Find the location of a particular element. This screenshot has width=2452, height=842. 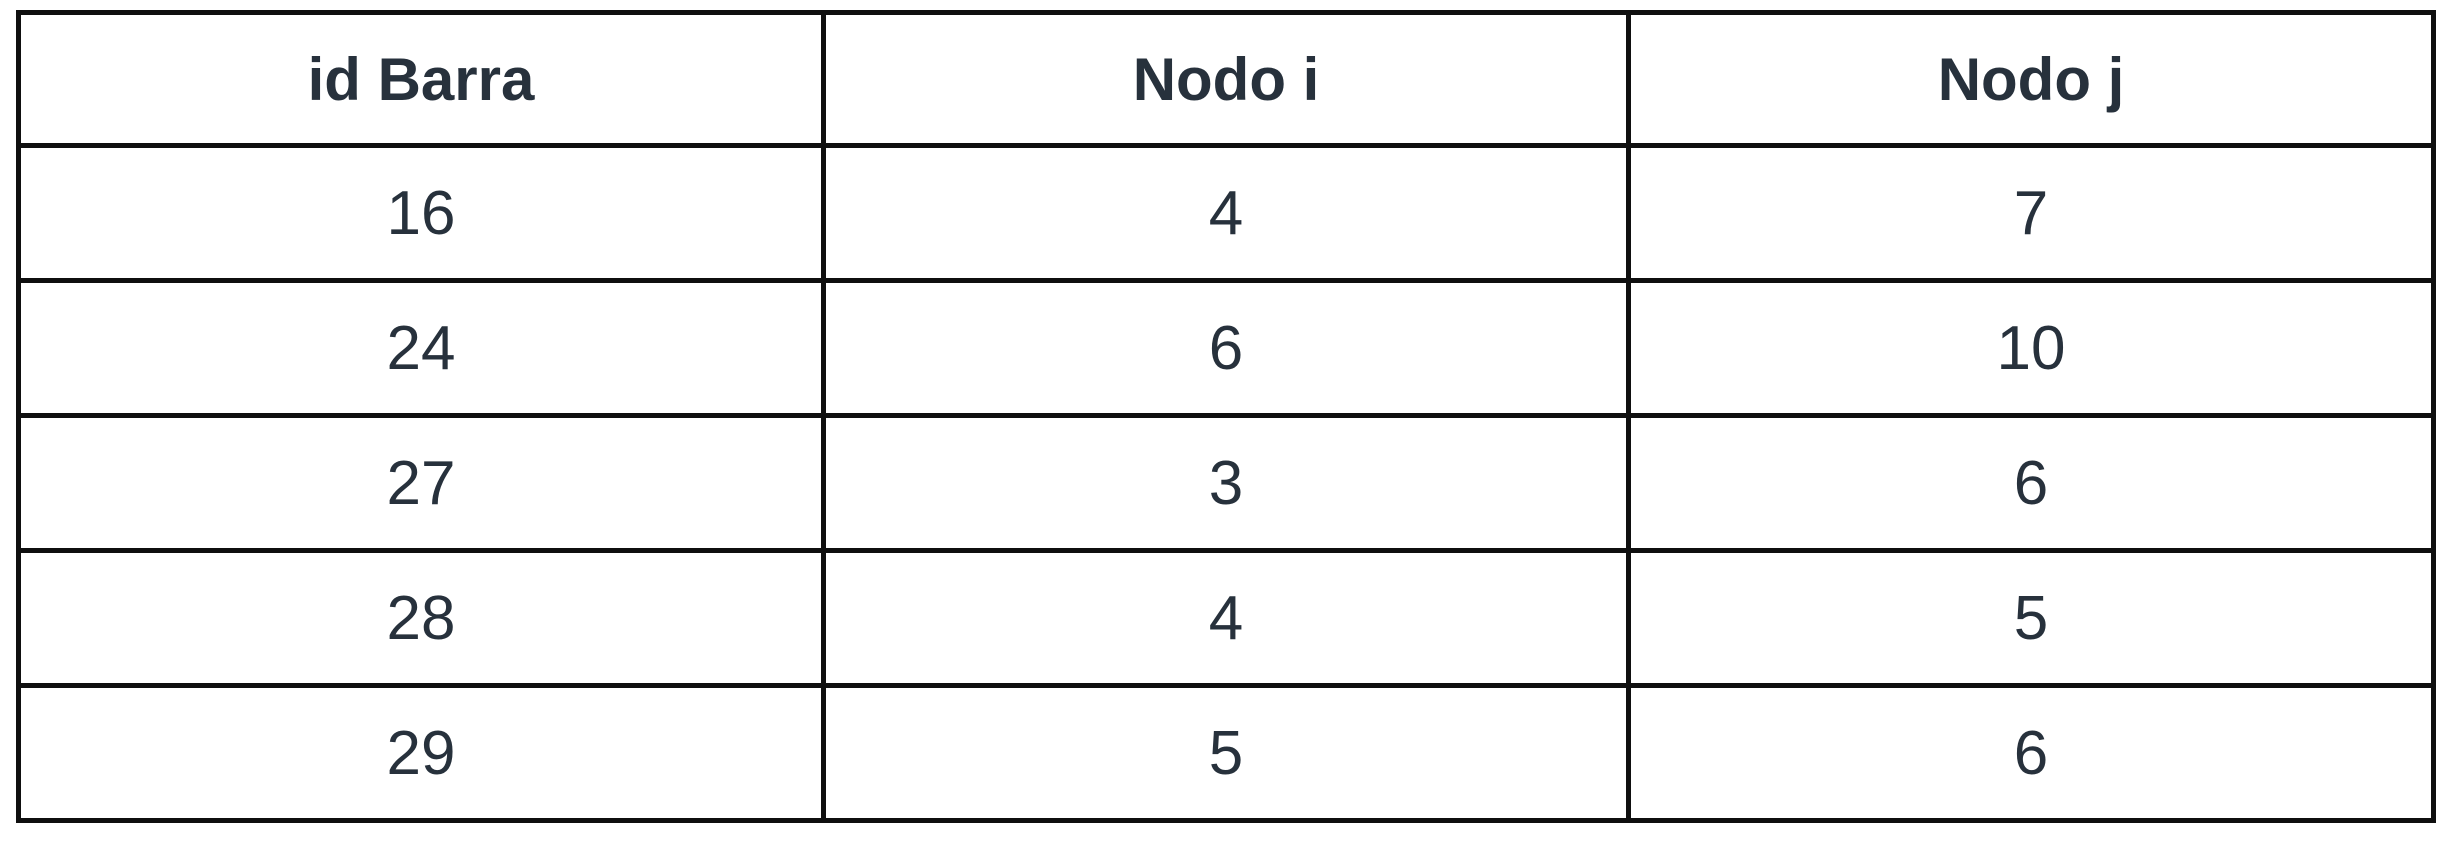

cell-nodo-i: 5 is located at coordinates (1226, 753).